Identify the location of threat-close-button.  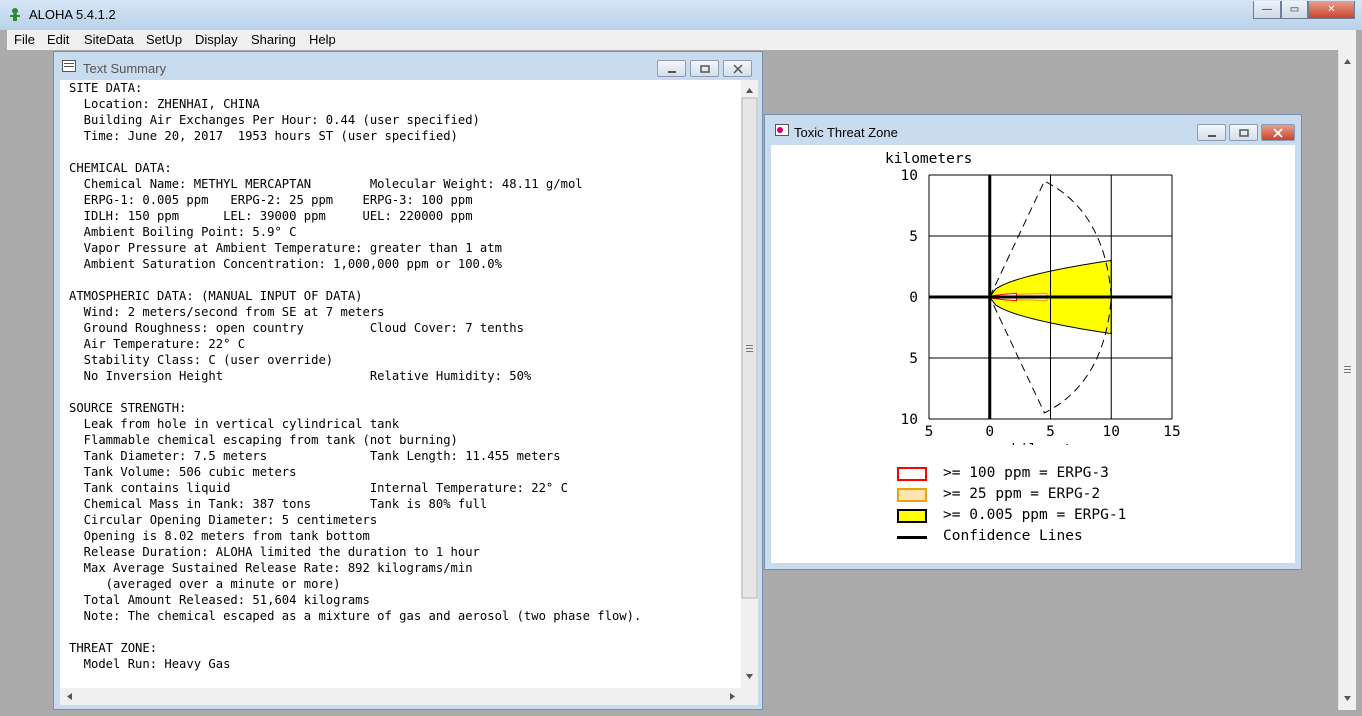
(1278, 132).